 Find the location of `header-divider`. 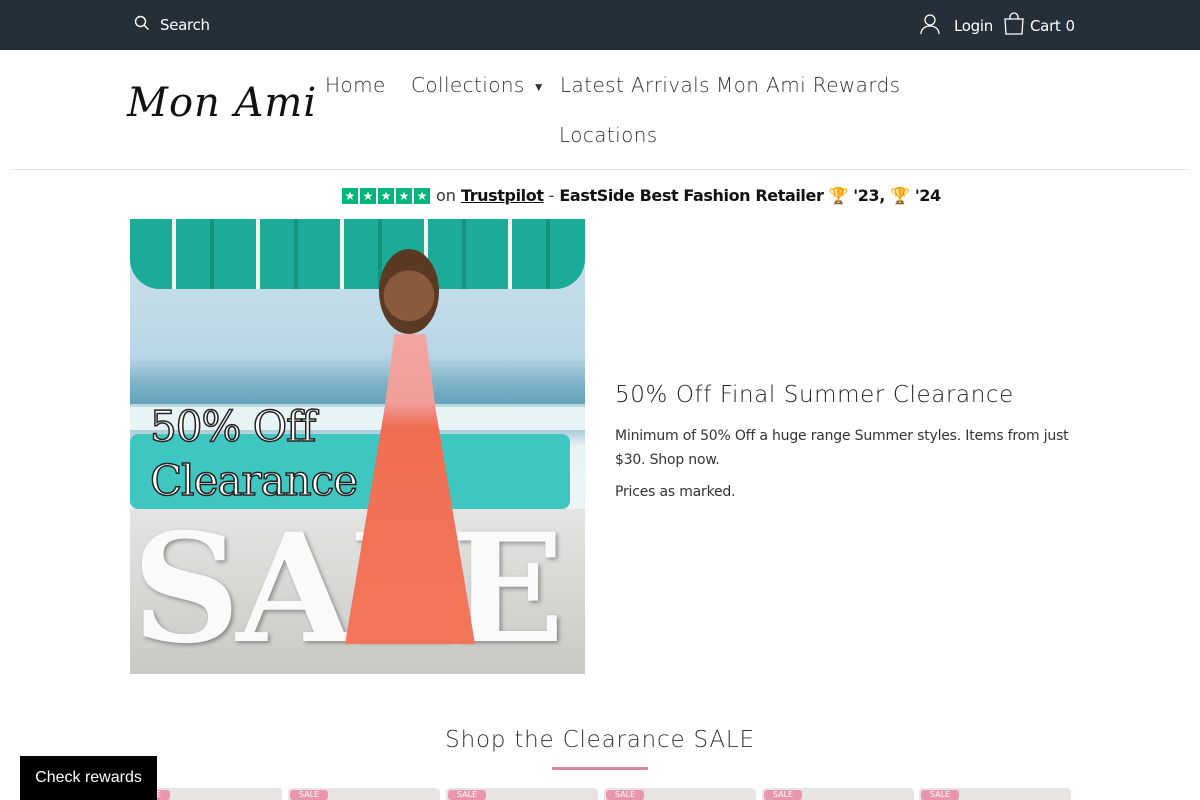

header-divider is located at coordinates (600, 169).